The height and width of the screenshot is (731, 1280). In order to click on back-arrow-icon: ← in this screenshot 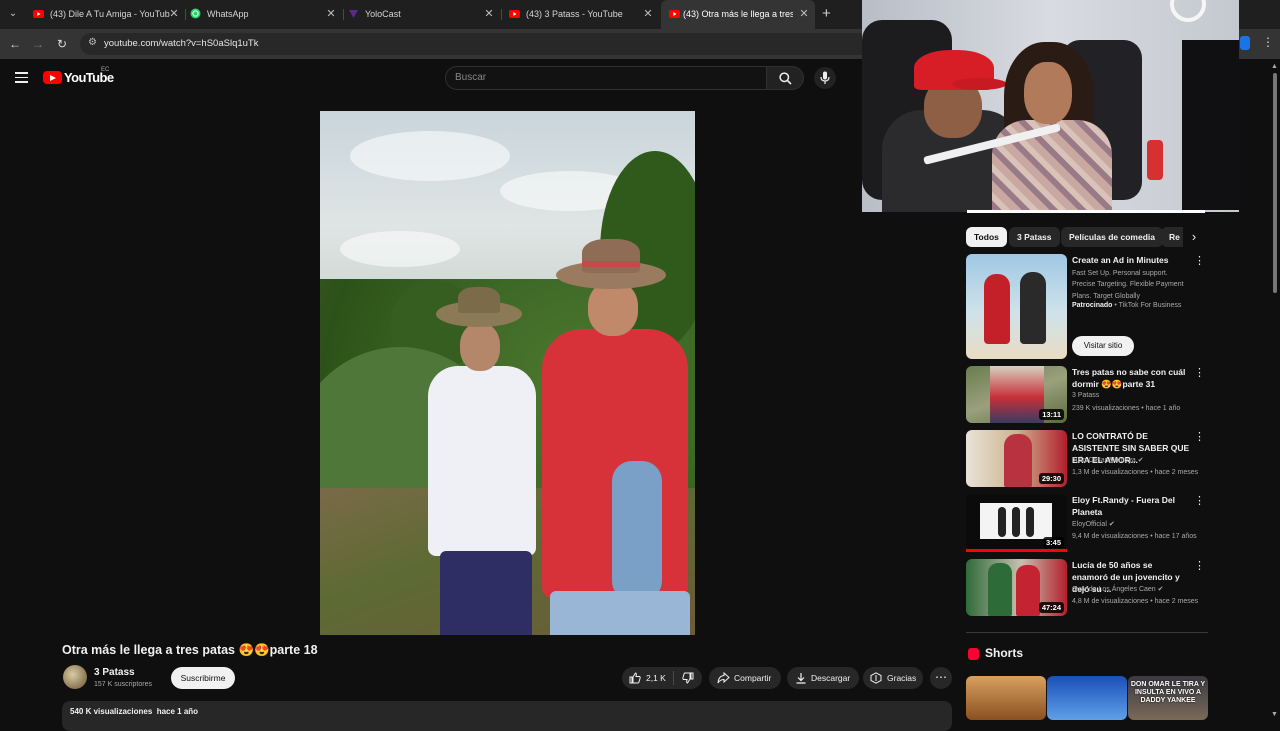, I will do `click(15, 44)`.